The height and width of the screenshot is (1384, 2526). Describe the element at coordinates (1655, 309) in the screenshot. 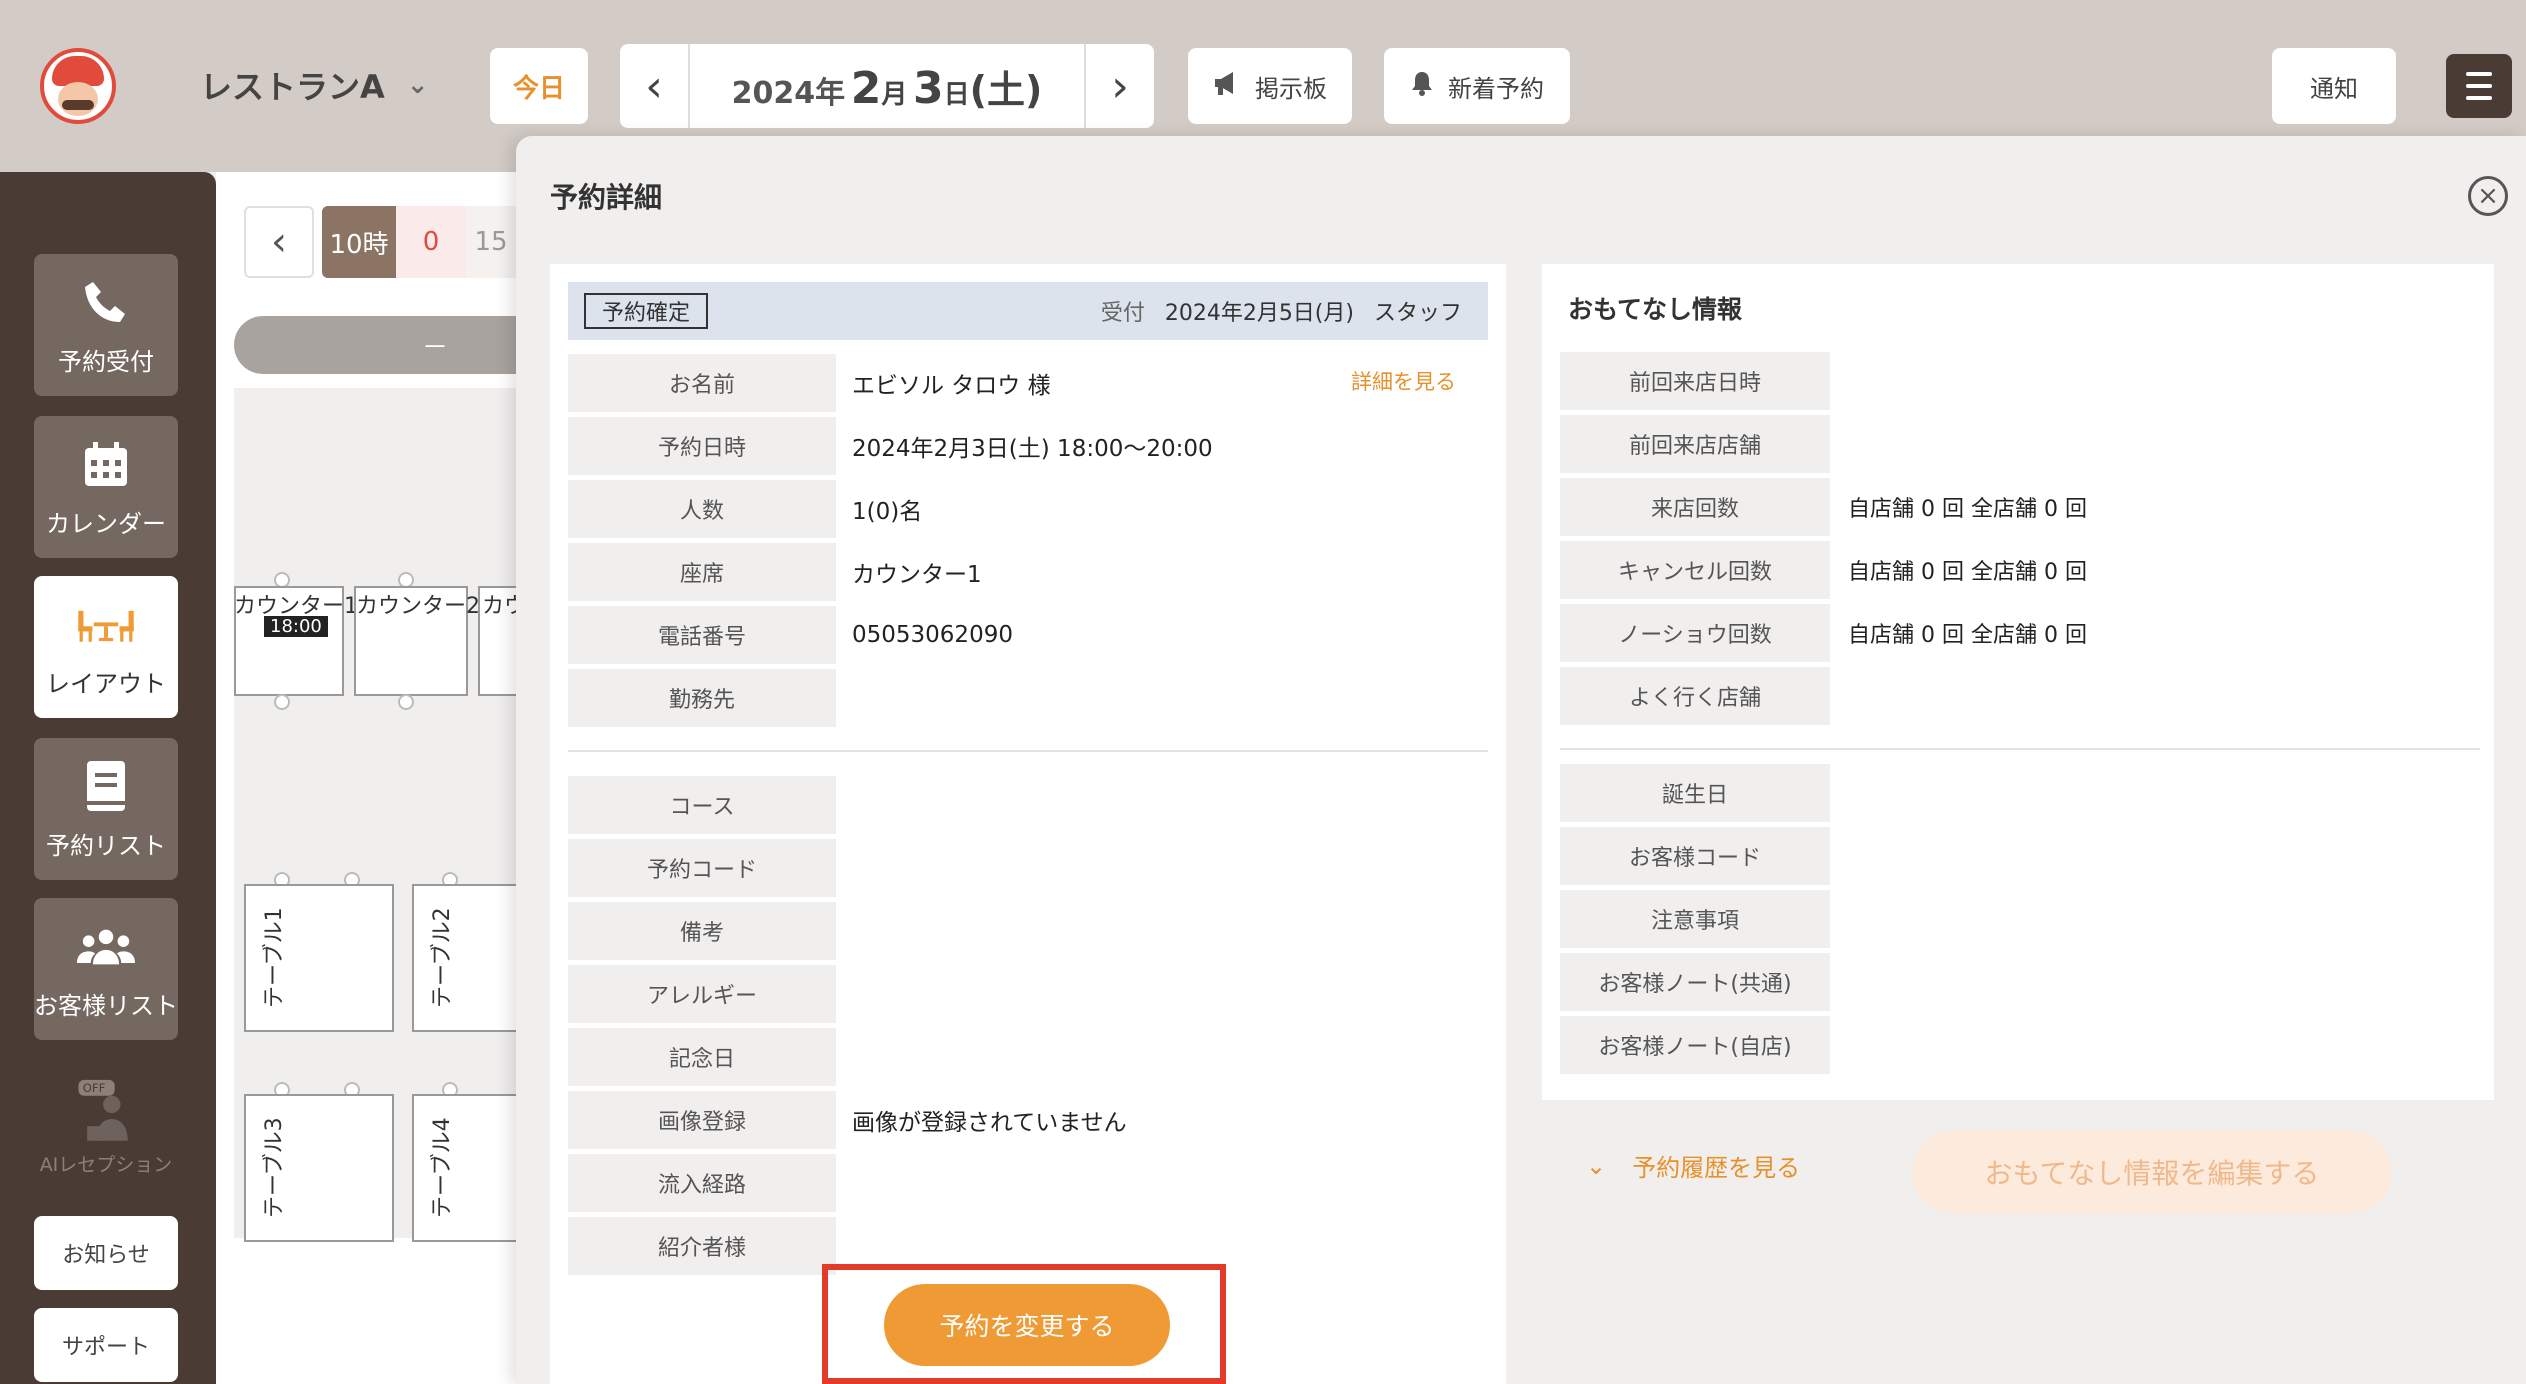

I see `hospitality-title: おもてなし情報` at that location.